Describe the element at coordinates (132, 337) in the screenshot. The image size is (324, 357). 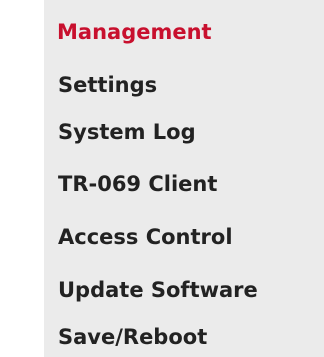
I see `menu-item-save-reboot: Save/Reboot` at that location.